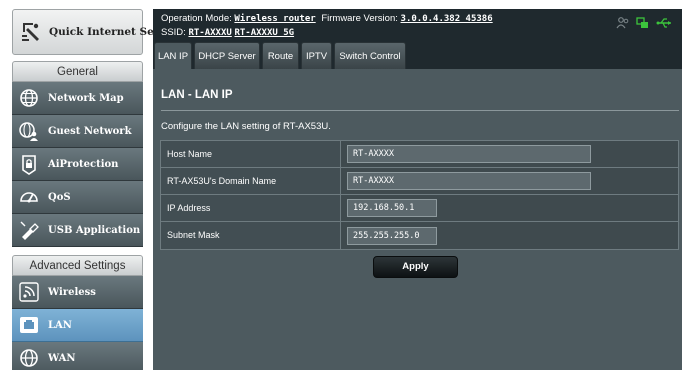 The height and width of the screenshot is (370, 682). I want to click on usb-icon, so click(29, 230).